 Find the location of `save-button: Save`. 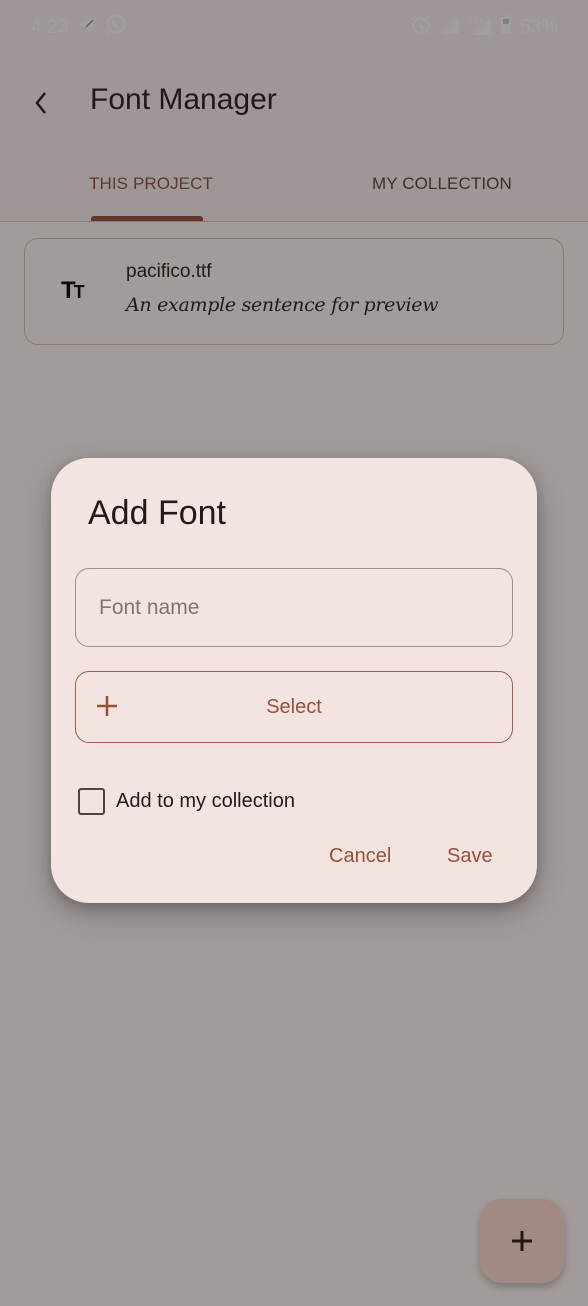

save-button: Save is located at coordinates (470, 856).